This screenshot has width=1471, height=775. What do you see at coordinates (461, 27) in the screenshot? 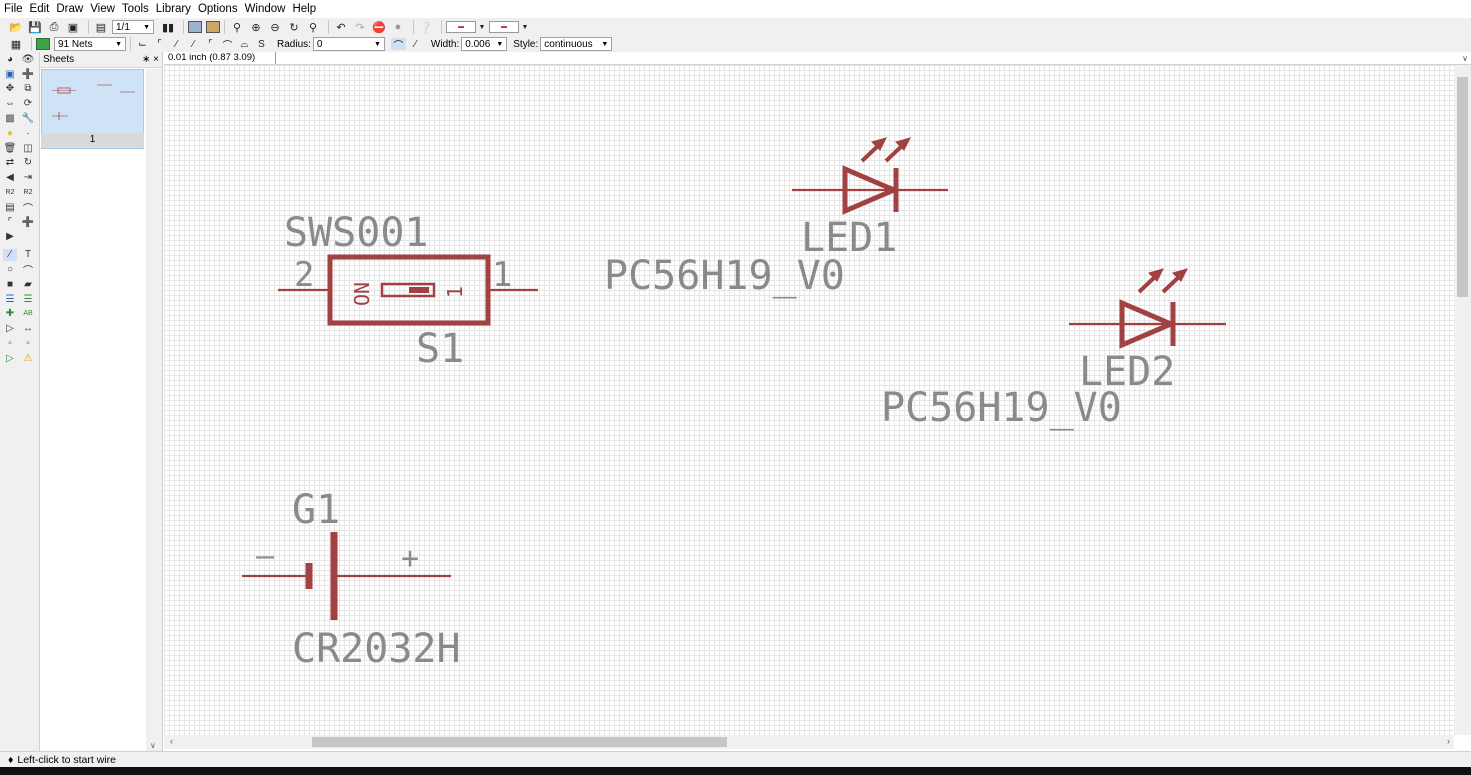
I see `design-link-icon: ▬` at bounding box center [461, 27].